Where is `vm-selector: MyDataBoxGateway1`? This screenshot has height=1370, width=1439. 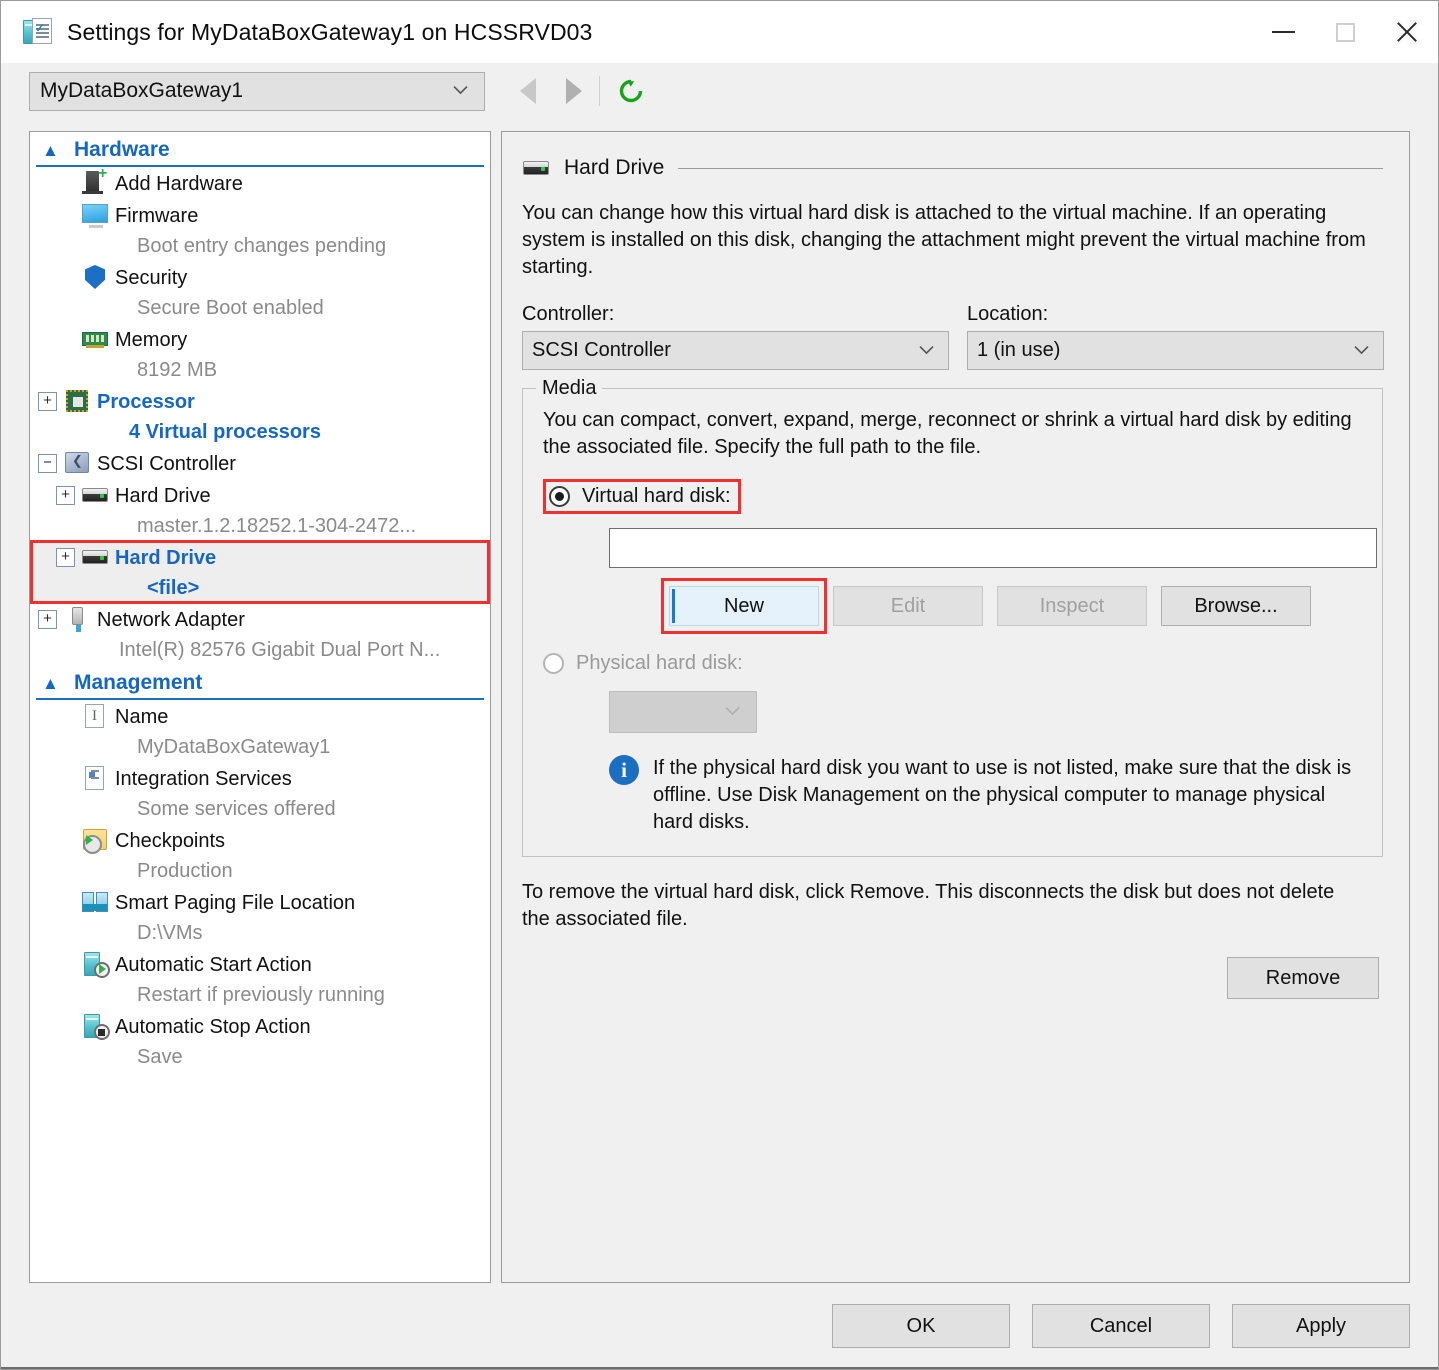
vm-selector: MyDataBoxGateway1 is located at coordinates (257, 91).